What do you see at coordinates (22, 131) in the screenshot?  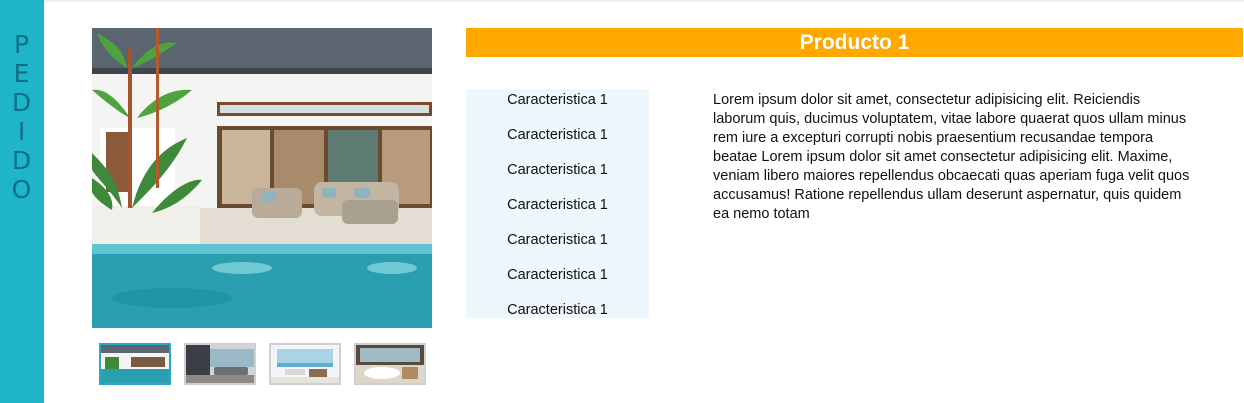 I see `sidebar-letter: I` at bounding box center [22, 131].